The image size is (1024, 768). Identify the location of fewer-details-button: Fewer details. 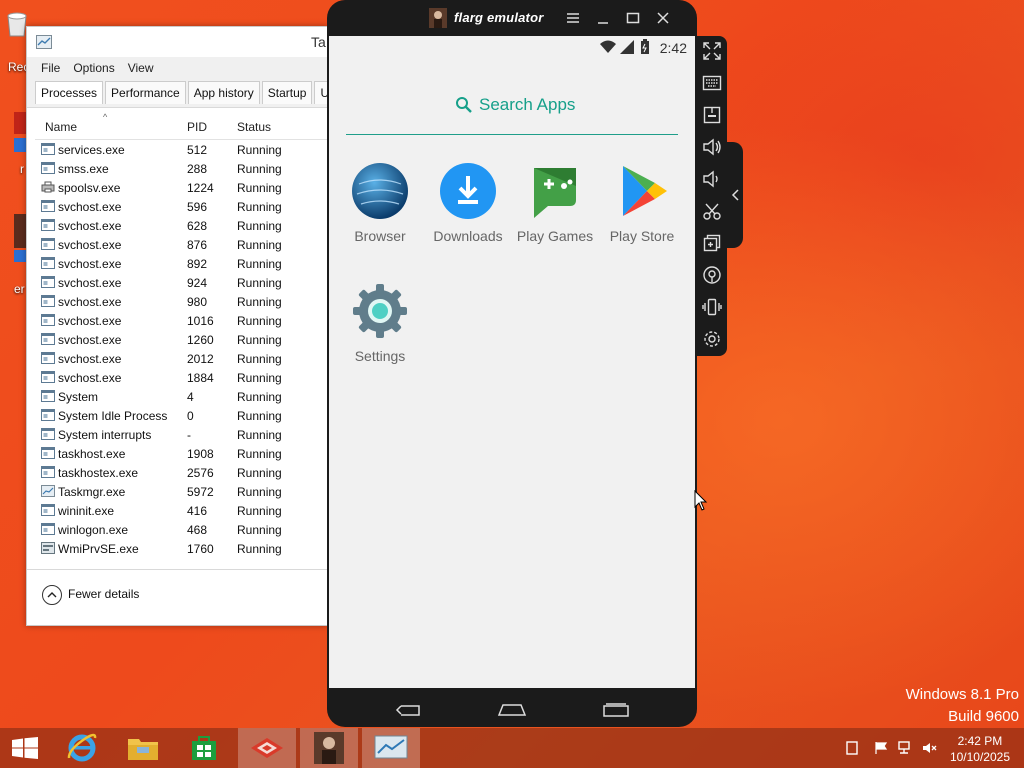
(103, 594).